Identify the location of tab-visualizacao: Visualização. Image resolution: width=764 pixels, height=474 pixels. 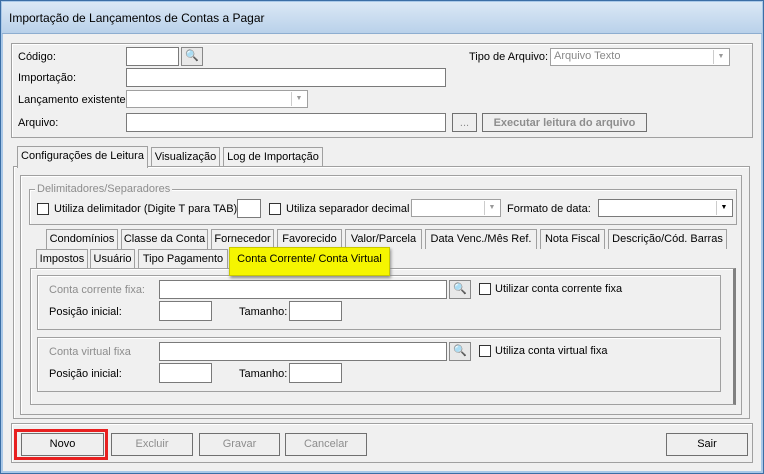
(185, 157).